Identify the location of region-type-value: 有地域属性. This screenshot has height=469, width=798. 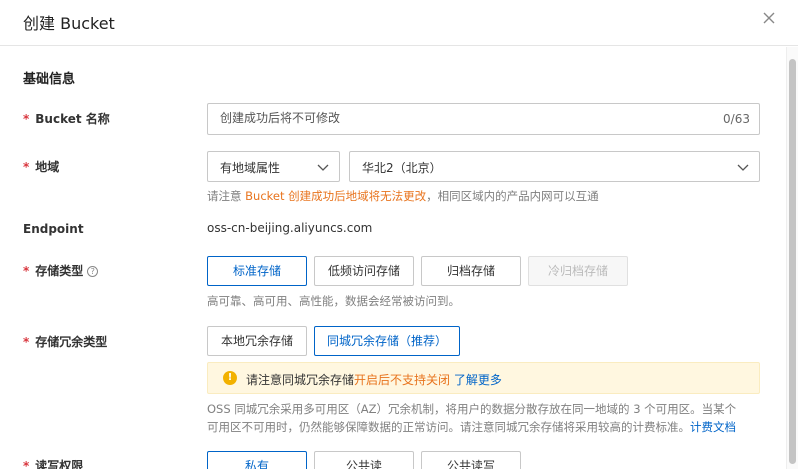
(250, 168).